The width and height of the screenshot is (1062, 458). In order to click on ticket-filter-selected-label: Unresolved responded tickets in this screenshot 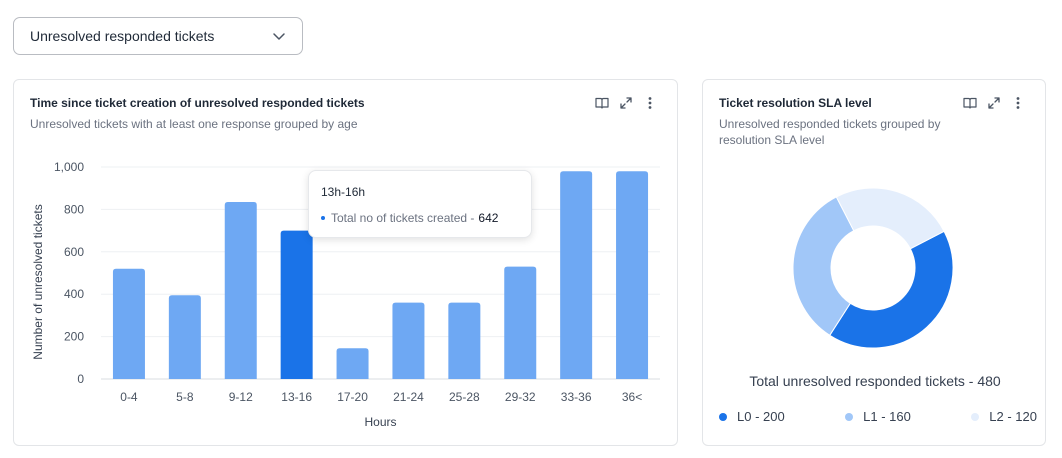, I will do `click(122, 36)`.